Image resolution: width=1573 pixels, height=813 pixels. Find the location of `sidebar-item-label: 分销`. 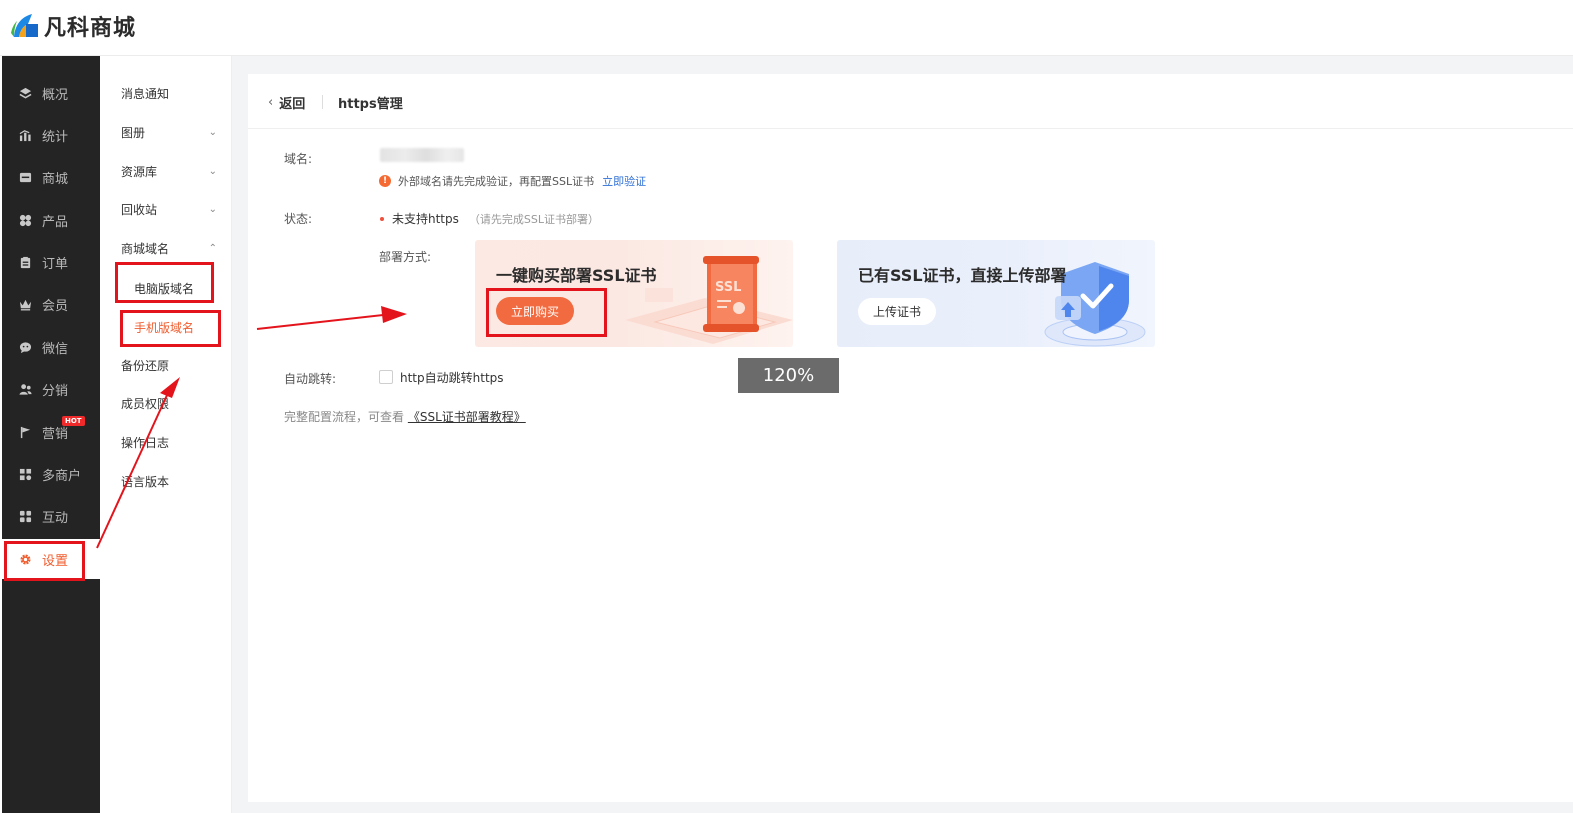

sidebar-item-label: 分销 is located at coordinates (55, 391).